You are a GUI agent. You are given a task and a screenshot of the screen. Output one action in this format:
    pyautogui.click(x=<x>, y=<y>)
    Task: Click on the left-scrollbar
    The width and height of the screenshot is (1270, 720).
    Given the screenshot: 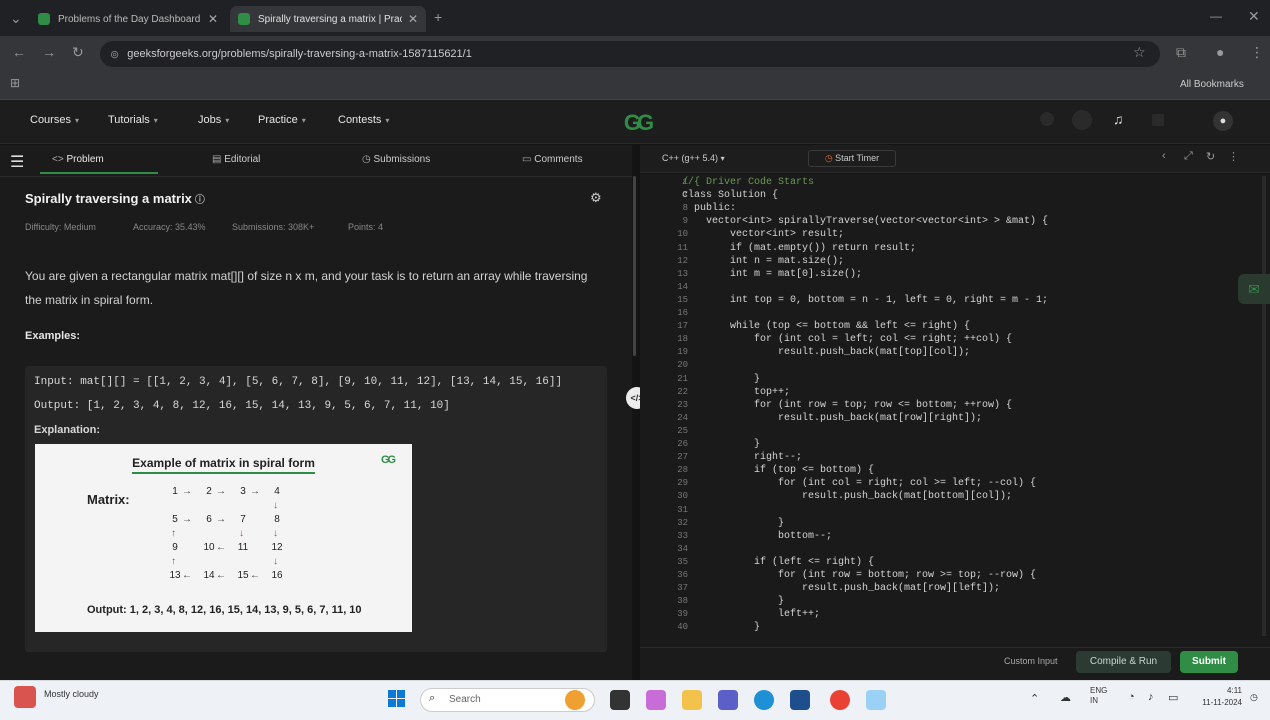 What is the action you would take?
    pyautogui.click(x=634, y=266)
    